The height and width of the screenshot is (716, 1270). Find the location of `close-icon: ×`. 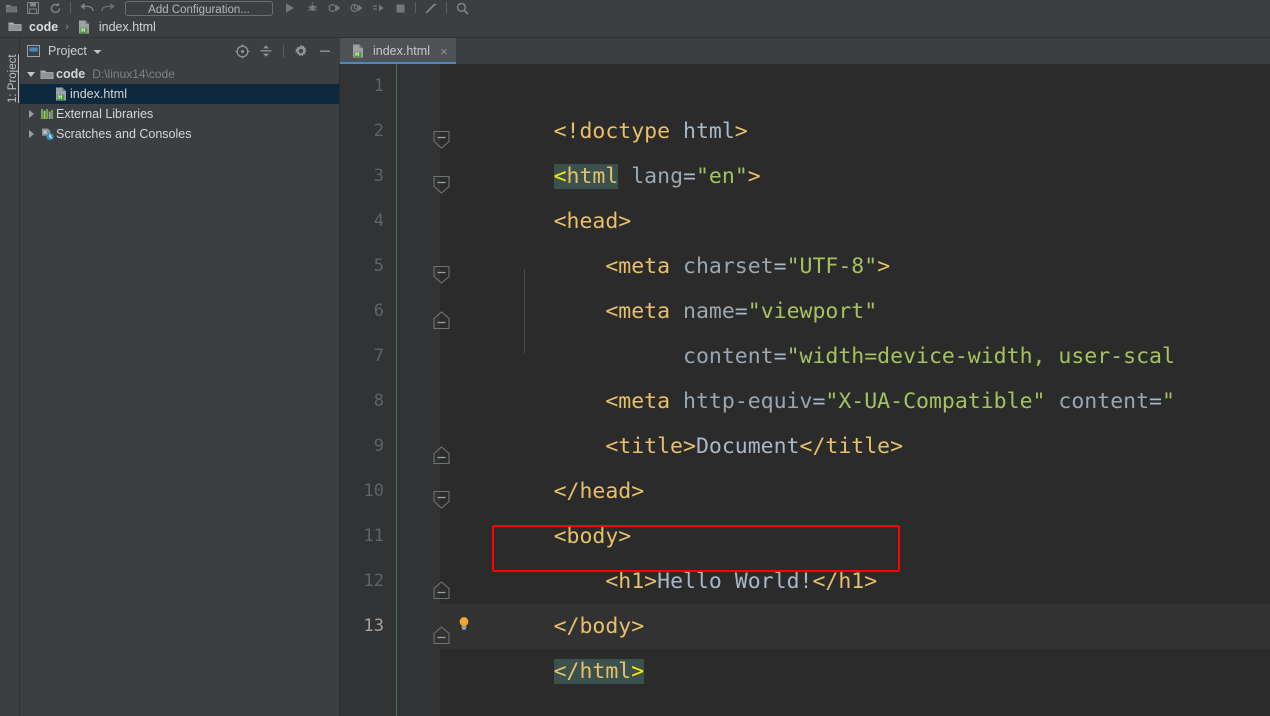

close-icon: × is located at coordinates (444, 51).